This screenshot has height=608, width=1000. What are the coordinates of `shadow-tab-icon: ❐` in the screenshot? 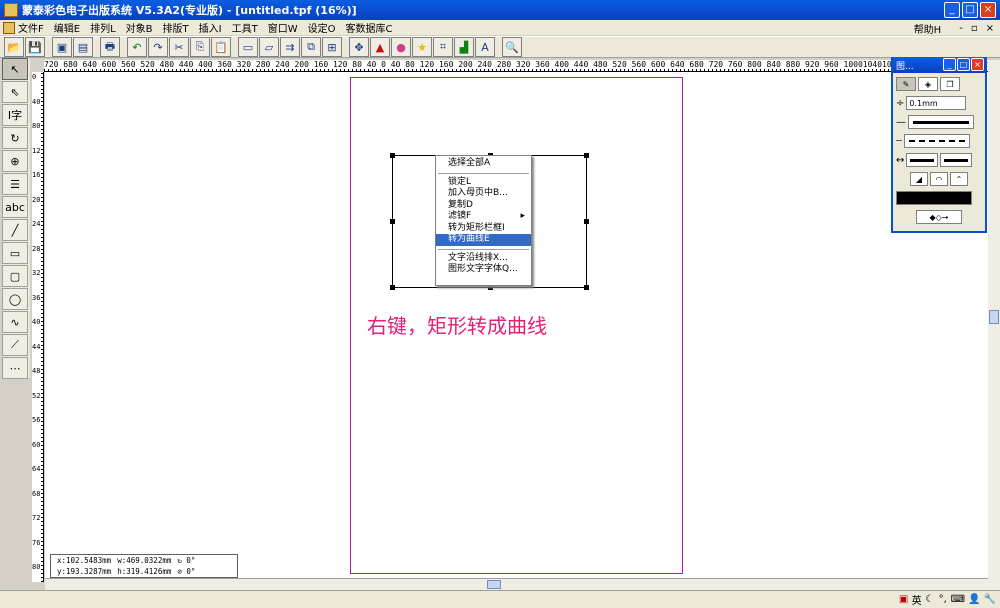 It's located at (950, 84).